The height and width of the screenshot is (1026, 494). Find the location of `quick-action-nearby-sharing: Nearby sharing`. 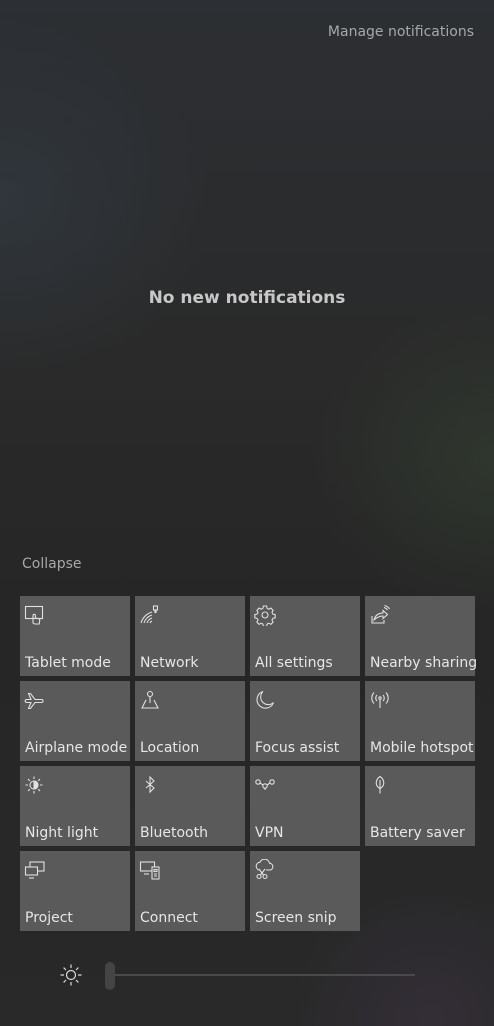

quick-action-nearby-sharing: Nearby sharing is located at coordinates (421, 636).